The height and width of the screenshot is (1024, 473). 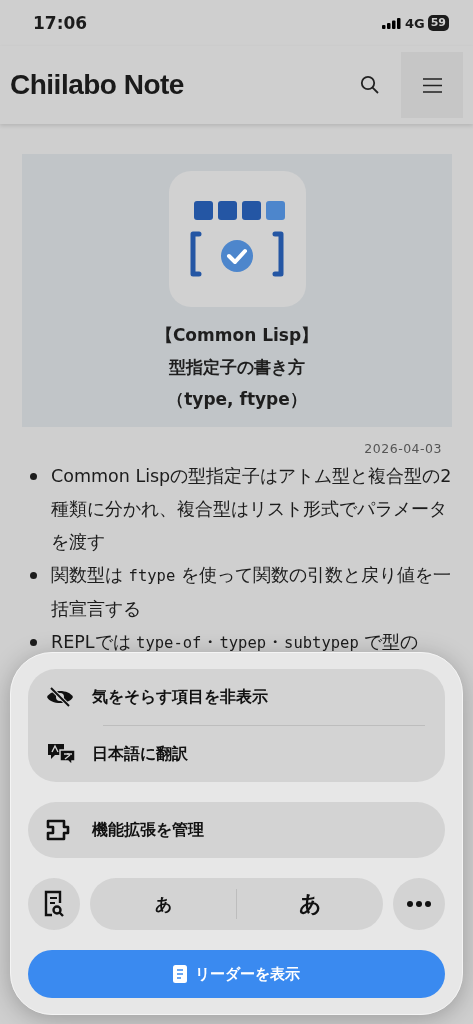 I want to click on summary-point: Common Lispの型指定子はアトム型と複合型の2種類に分かれ、複合型はリスト形式でパラメータを渡す, so click(x=251, y=509).